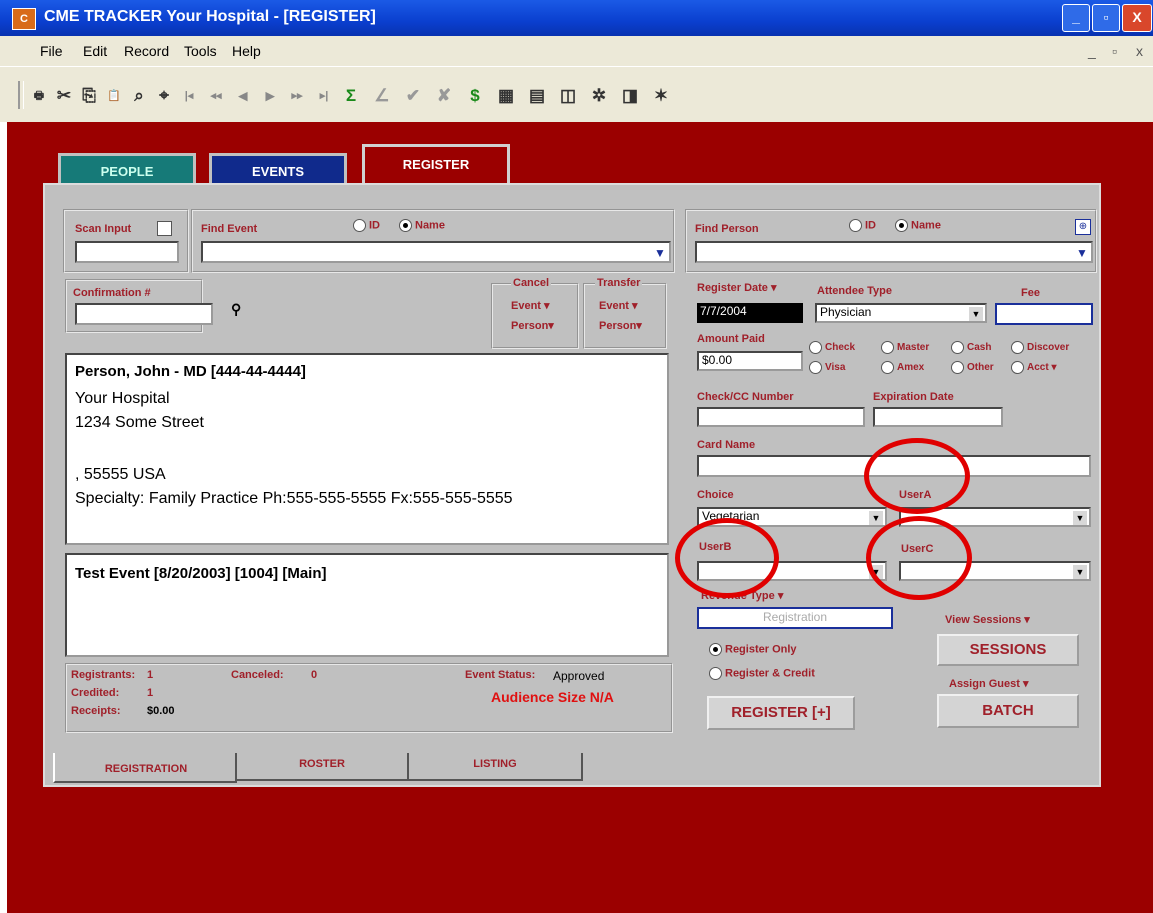 This screenshot has height=913, width=1153. Describe the element at coordinates (139, 96) in the screenshot. I see `find-icon: ⌕` at that location.